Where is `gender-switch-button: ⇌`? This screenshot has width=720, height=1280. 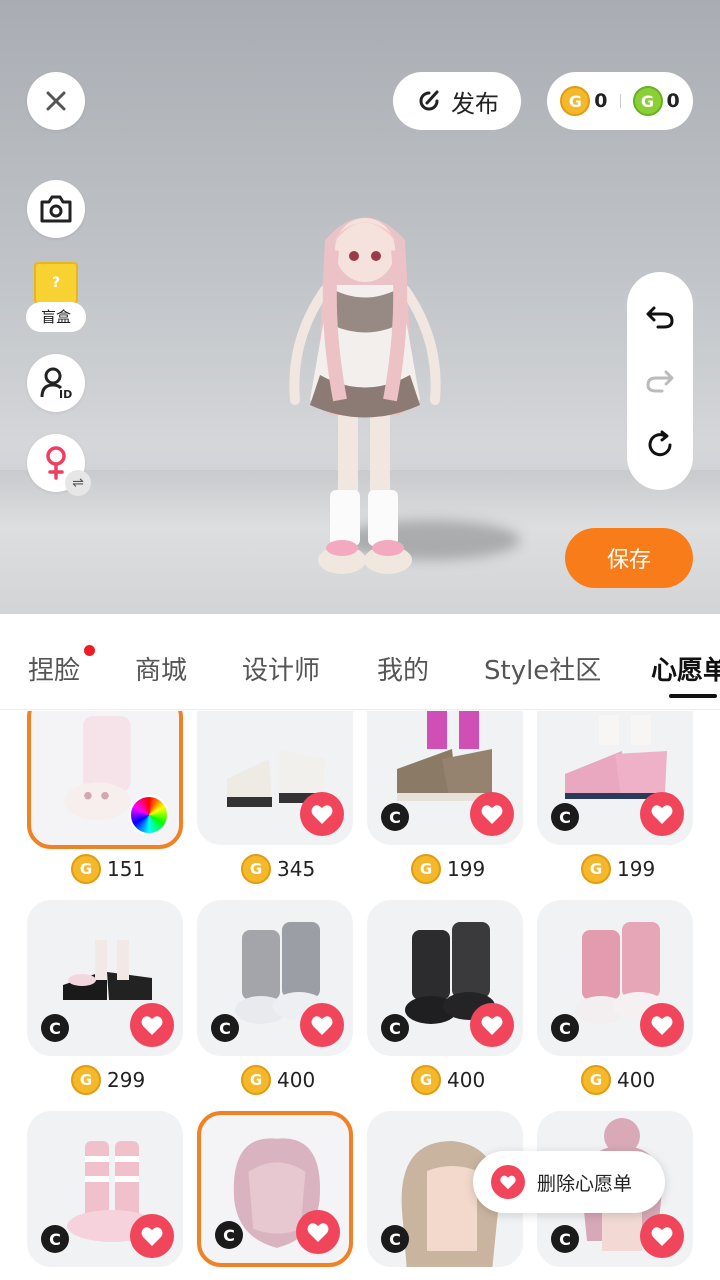 gender-switch-button: ⇌ is located at coordinates (59, 465).